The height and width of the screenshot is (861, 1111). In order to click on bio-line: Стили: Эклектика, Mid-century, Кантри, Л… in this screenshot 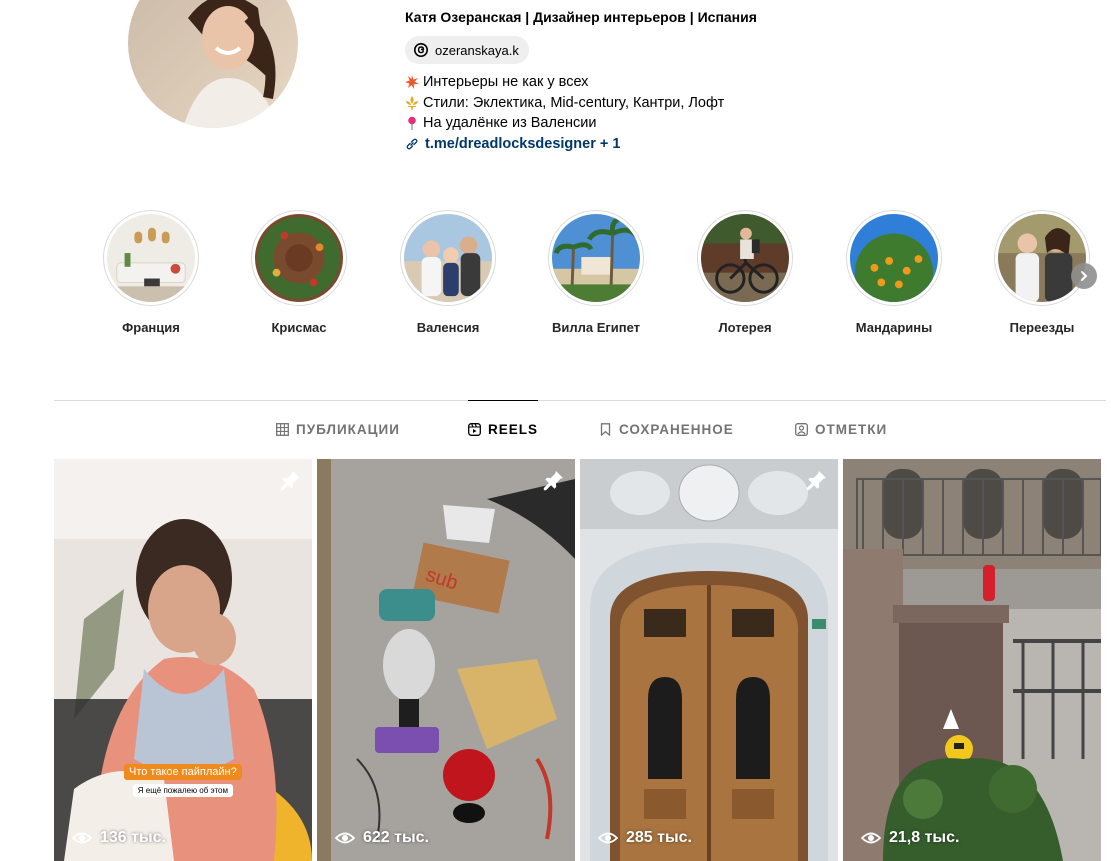, I will do `click(665, 103)`.